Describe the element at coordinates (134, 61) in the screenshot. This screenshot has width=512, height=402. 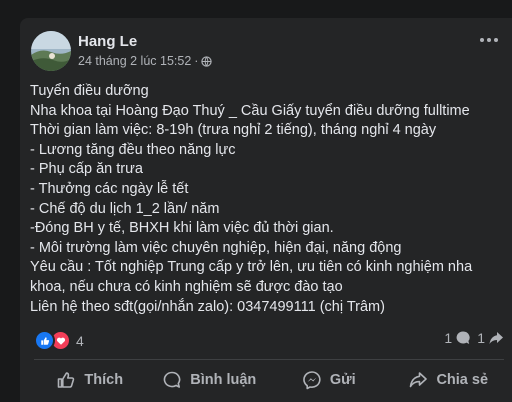
I see `post-timestamp: 24 tháng 2 lúc 15:52` at that location.